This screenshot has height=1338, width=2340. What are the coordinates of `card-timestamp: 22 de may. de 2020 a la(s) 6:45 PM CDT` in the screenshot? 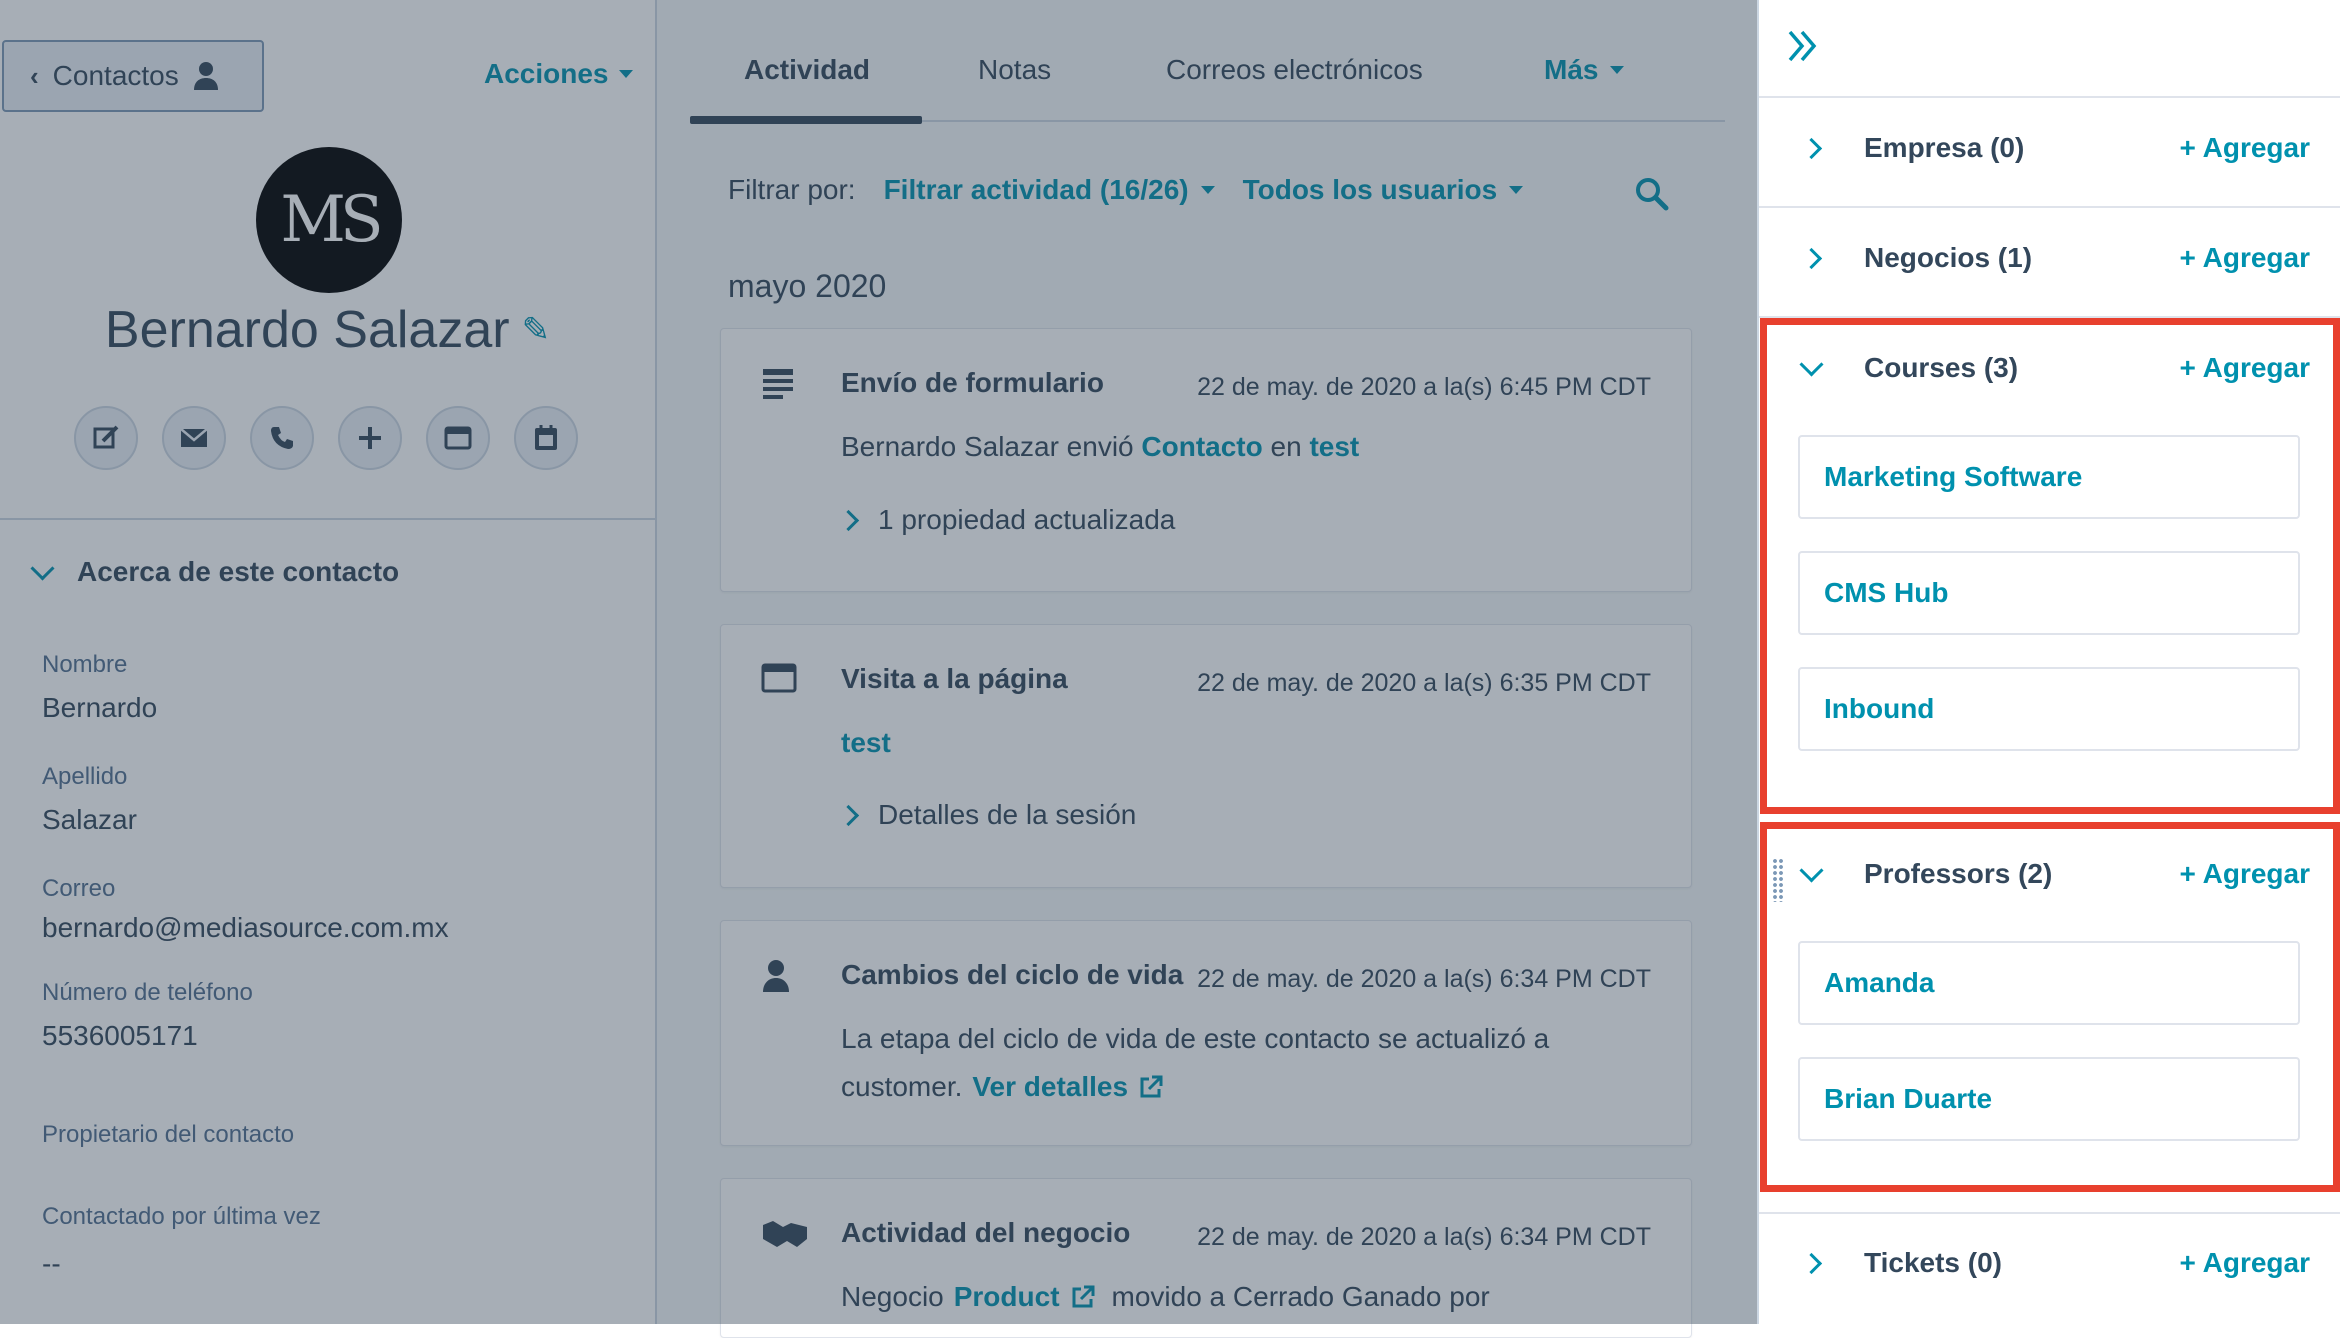 It's located at (1424, 387).